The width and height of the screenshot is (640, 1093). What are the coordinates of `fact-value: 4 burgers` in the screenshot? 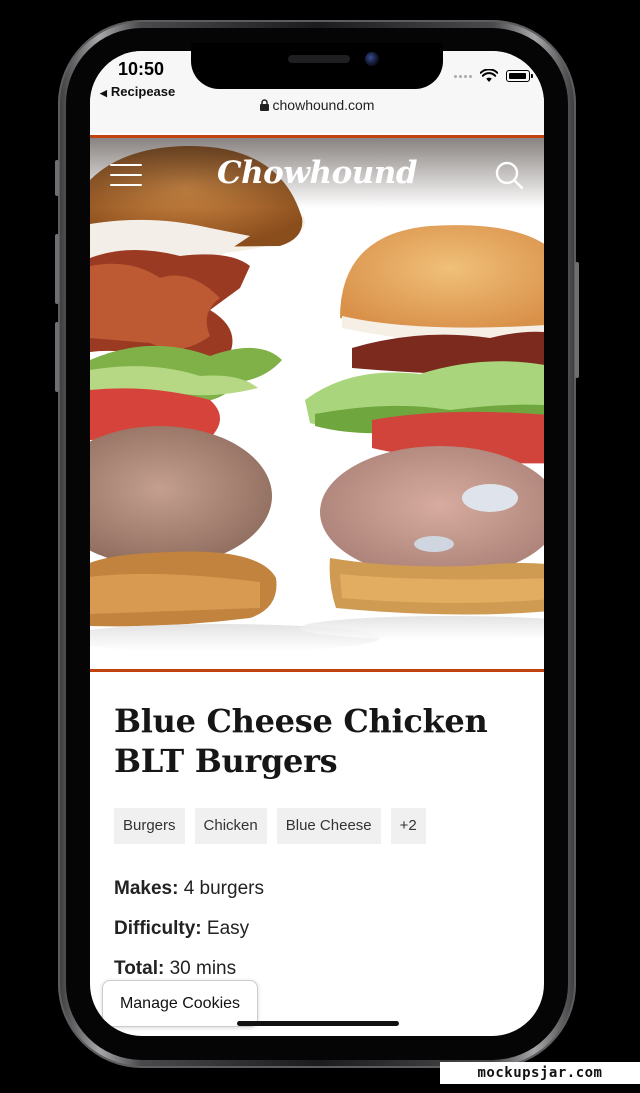 It's located at (223, 888).